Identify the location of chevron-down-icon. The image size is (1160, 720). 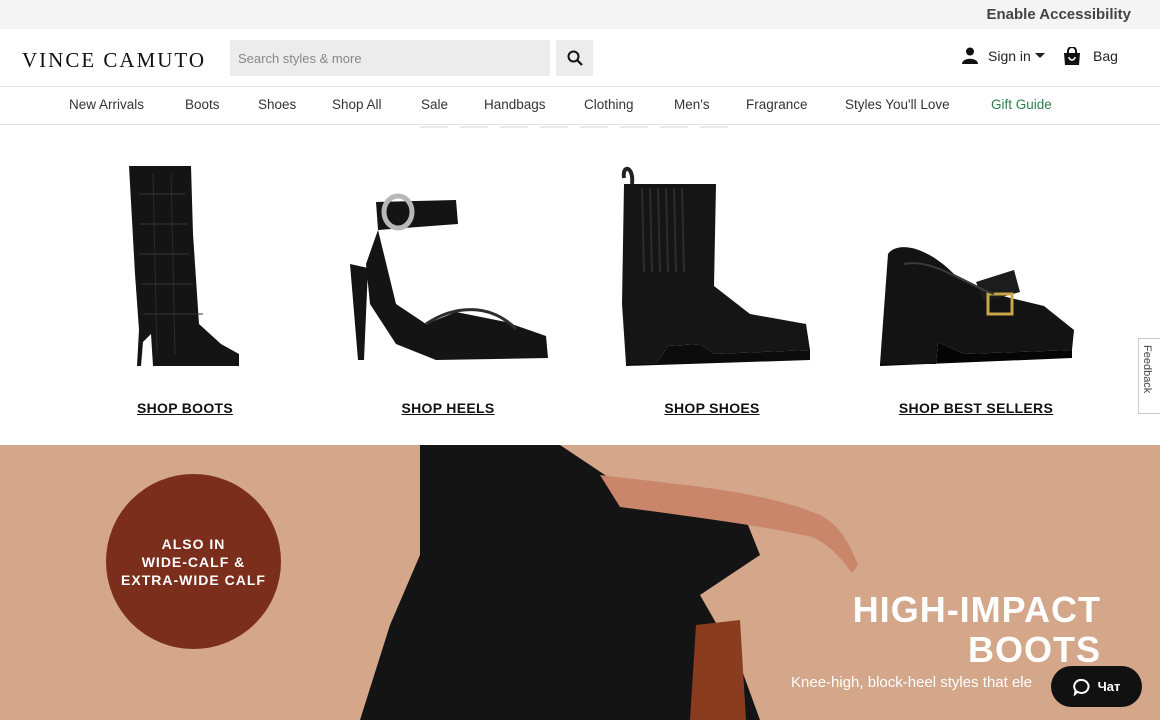
(1039, 55).